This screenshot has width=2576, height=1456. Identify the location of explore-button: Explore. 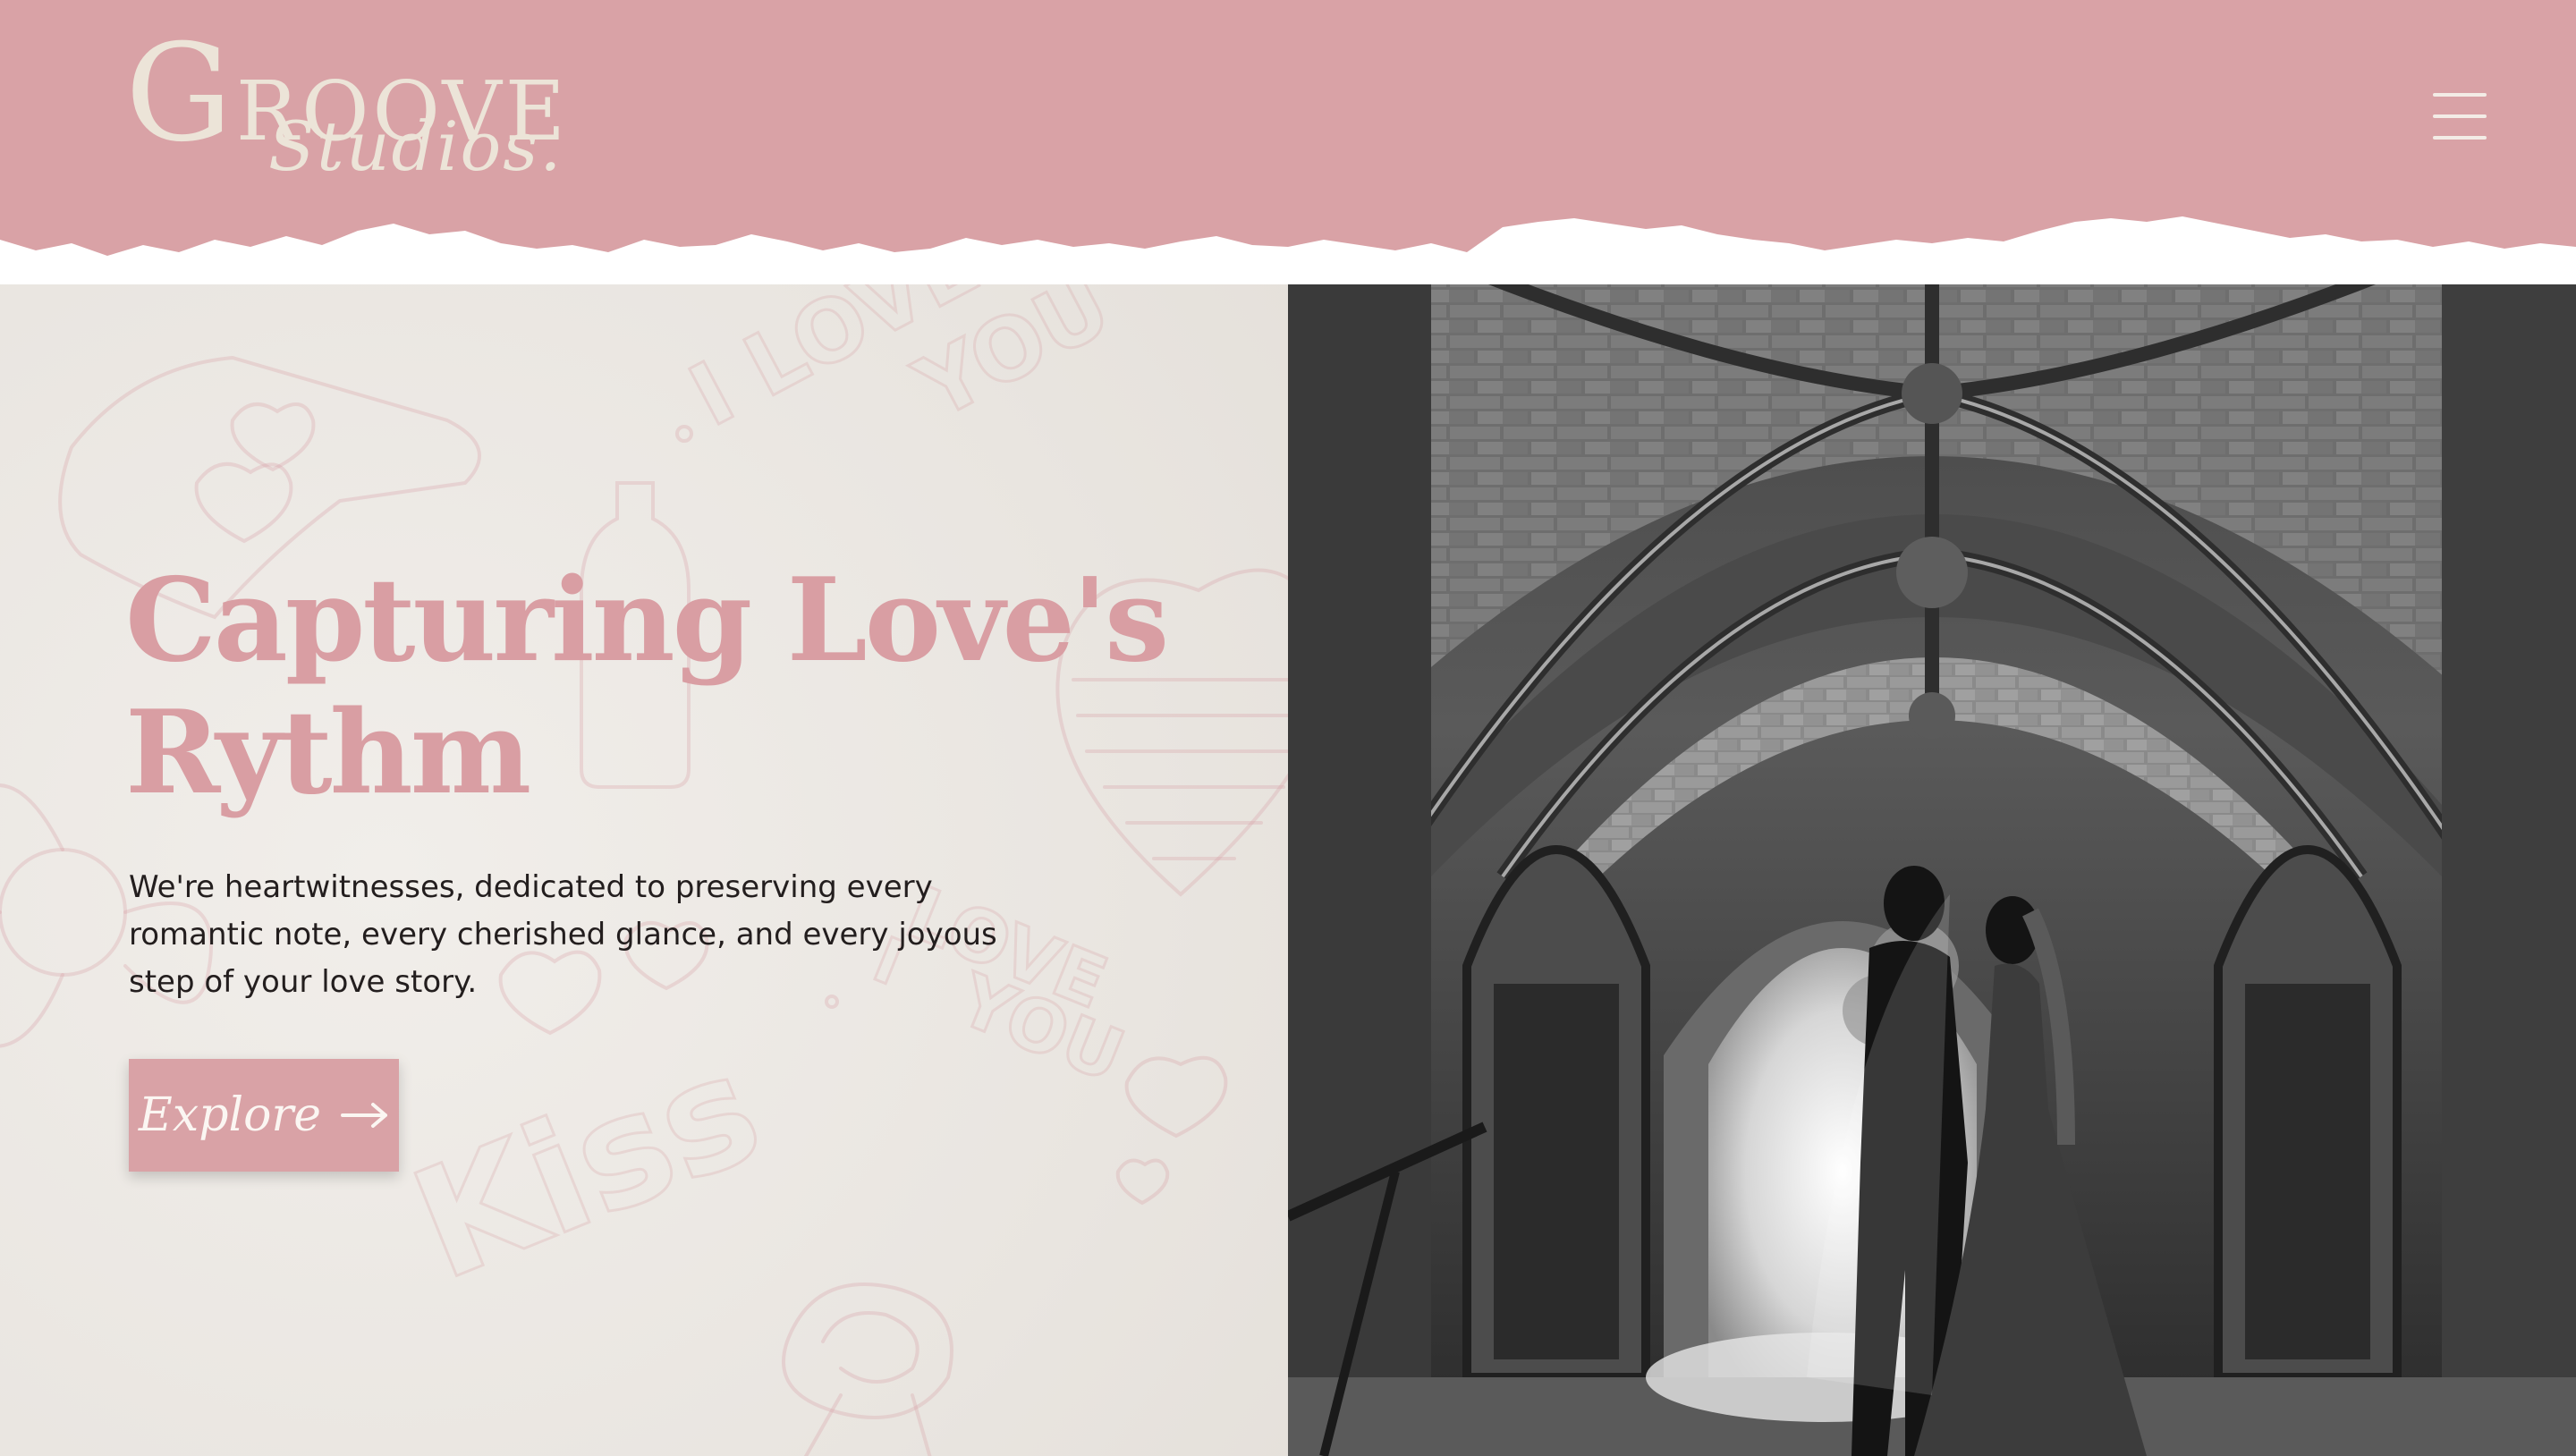
(264, 1115).